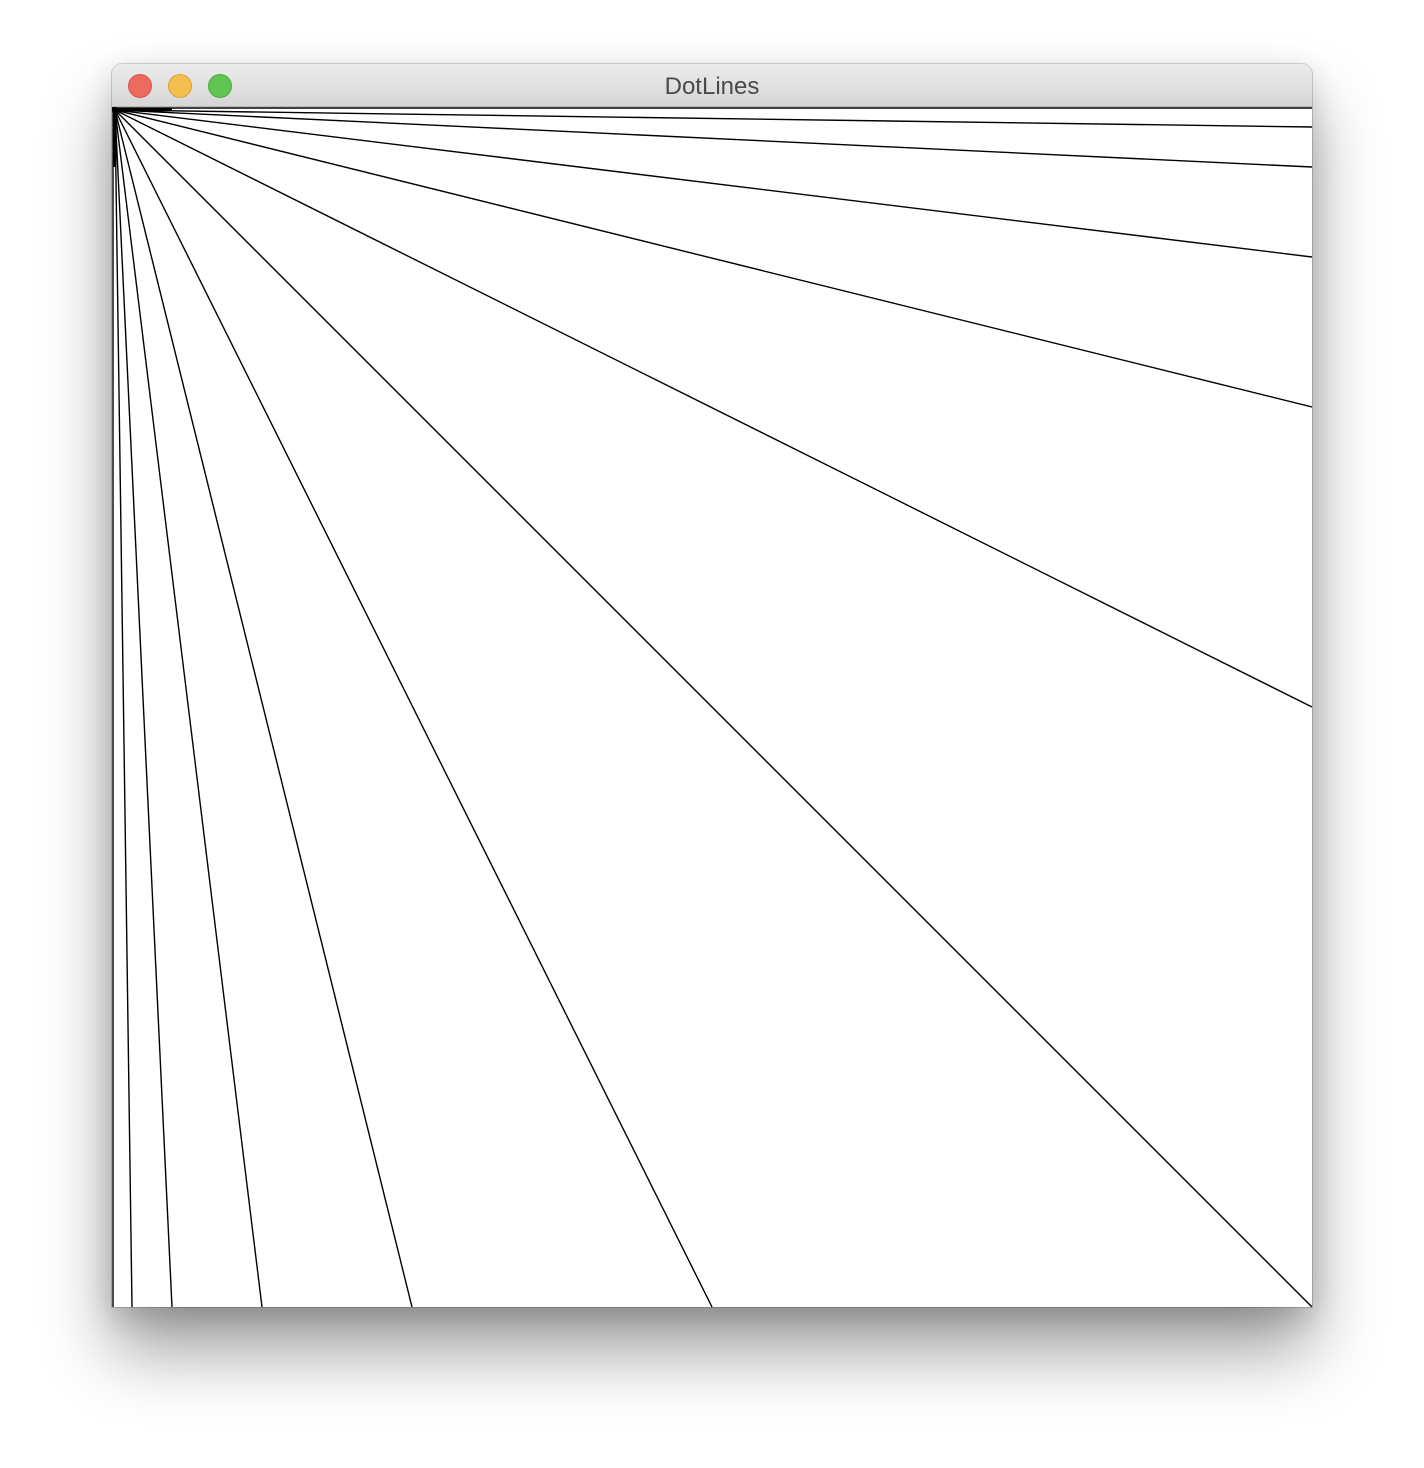  I want to click on window-title: DotLines, so click(712, 86).